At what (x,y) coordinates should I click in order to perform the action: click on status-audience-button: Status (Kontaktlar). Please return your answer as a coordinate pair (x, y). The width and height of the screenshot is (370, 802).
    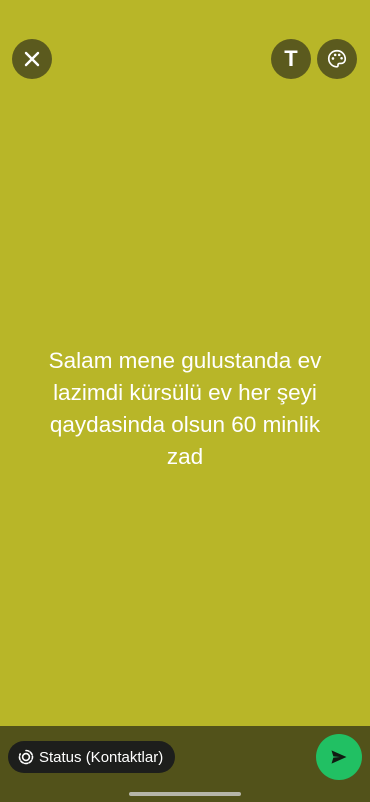
    Looking at the image, I should click on (92, 757).